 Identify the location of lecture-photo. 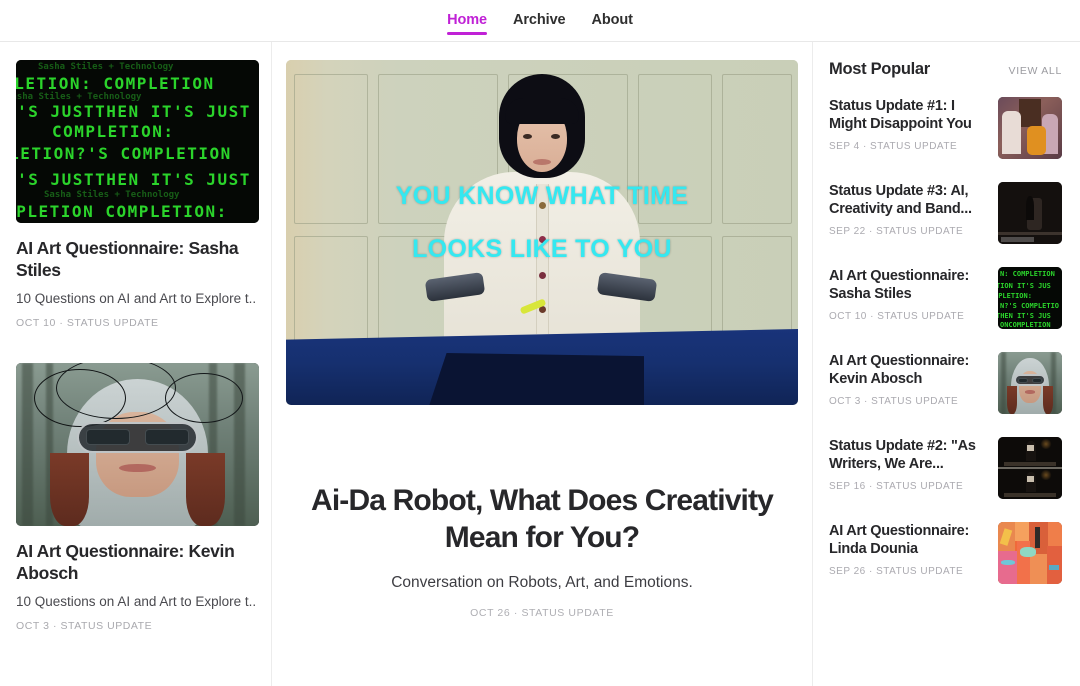
(1030, 213).